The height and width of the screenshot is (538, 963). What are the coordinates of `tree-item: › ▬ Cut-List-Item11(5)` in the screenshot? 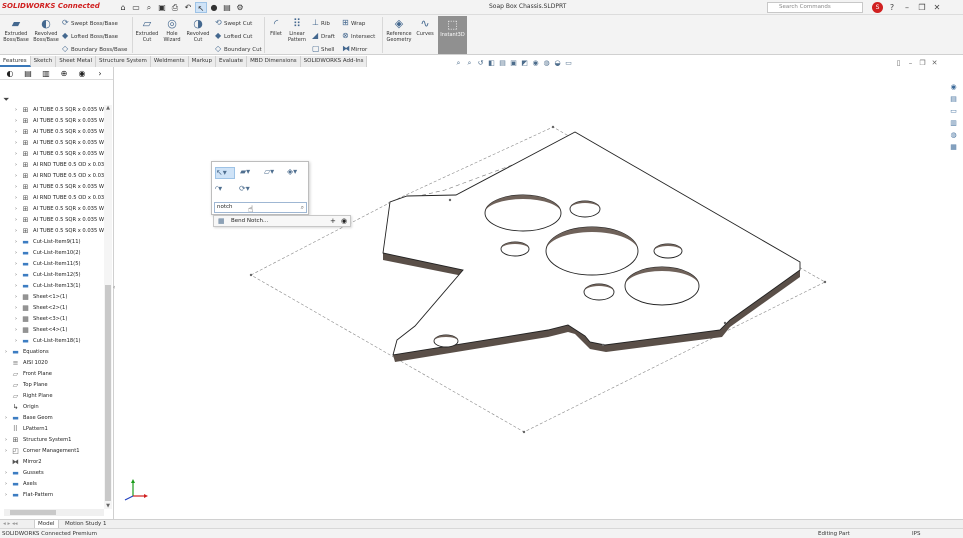 It's located at (52, 264).